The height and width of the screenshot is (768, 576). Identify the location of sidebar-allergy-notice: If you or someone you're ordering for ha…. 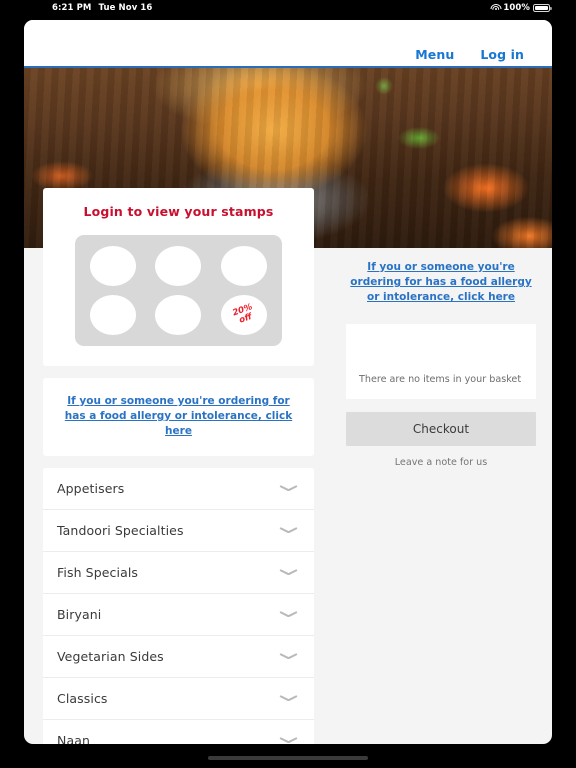
(441, 286).